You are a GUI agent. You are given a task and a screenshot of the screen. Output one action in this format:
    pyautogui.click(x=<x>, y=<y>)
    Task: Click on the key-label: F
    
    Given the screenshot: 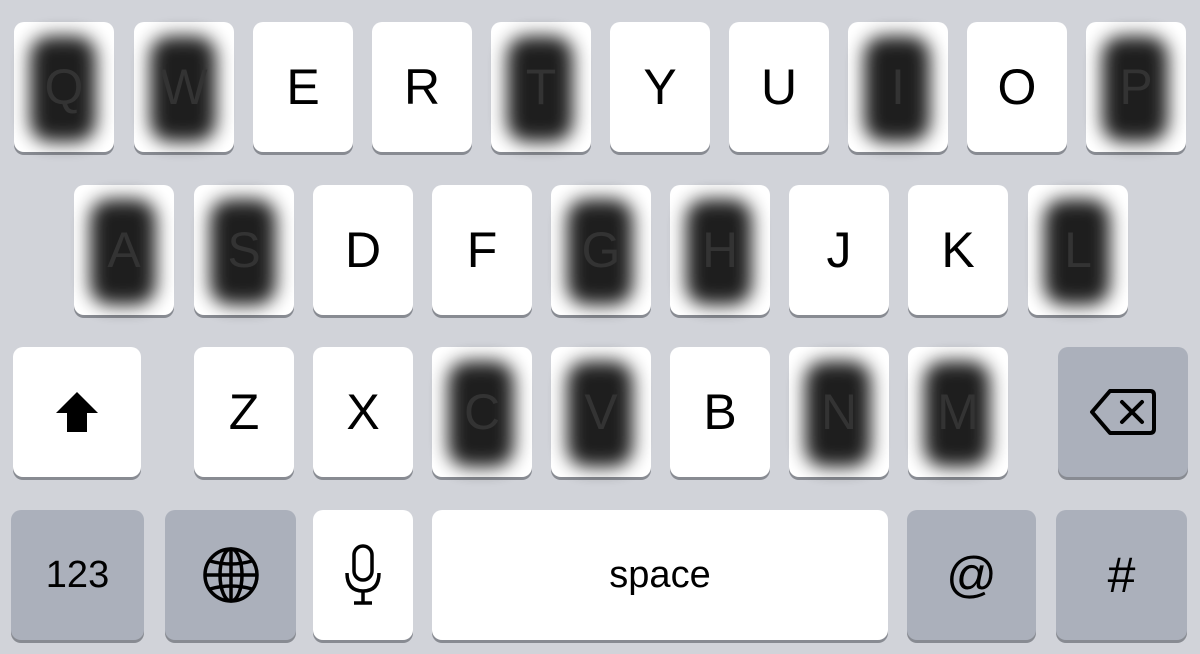 What is the action you would take?
    pyautogui.click(x=482, y=250)
    